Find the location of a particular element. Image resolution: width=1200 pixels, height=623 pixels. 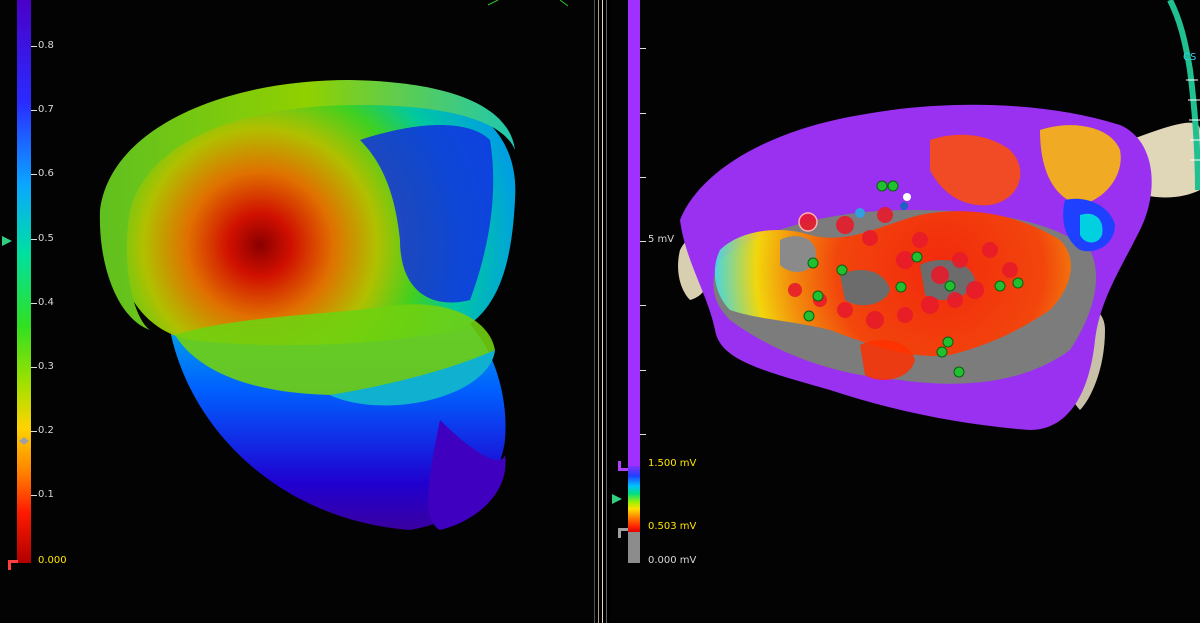

scale-label-0-4: 0.4 is located at coordinates (46, 302).